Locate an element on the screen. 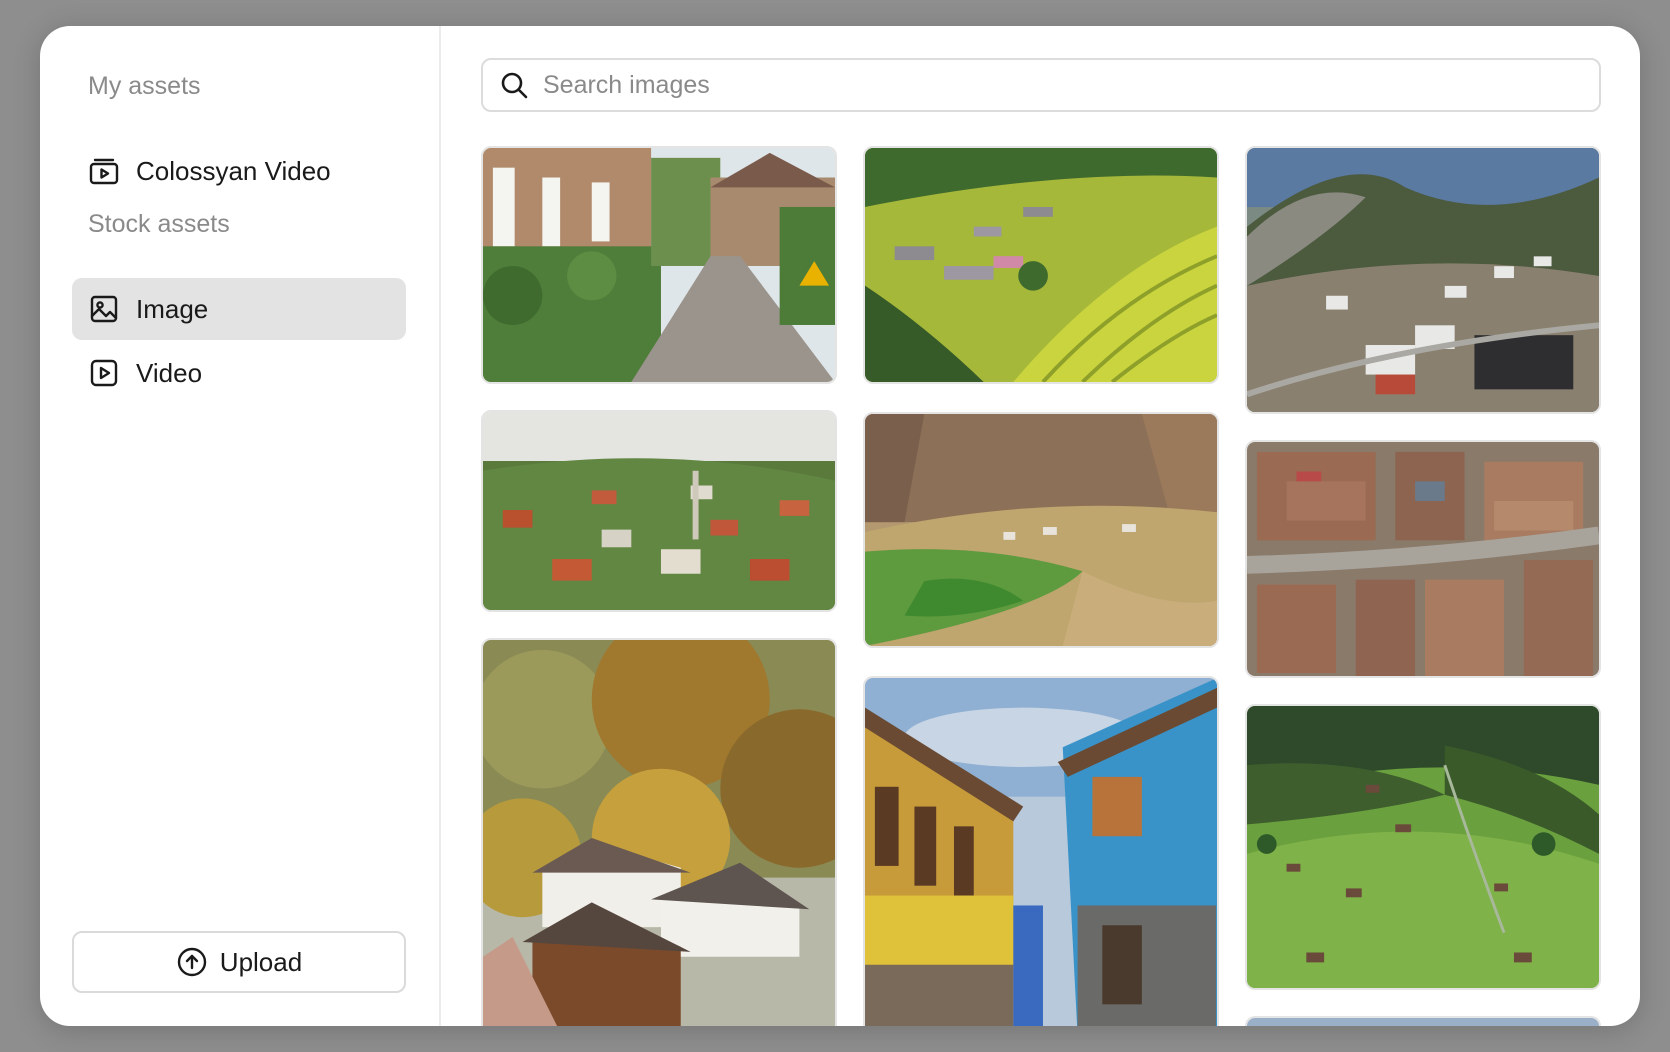  sidebar-item-label: Image is located at coordinates (172, 308).